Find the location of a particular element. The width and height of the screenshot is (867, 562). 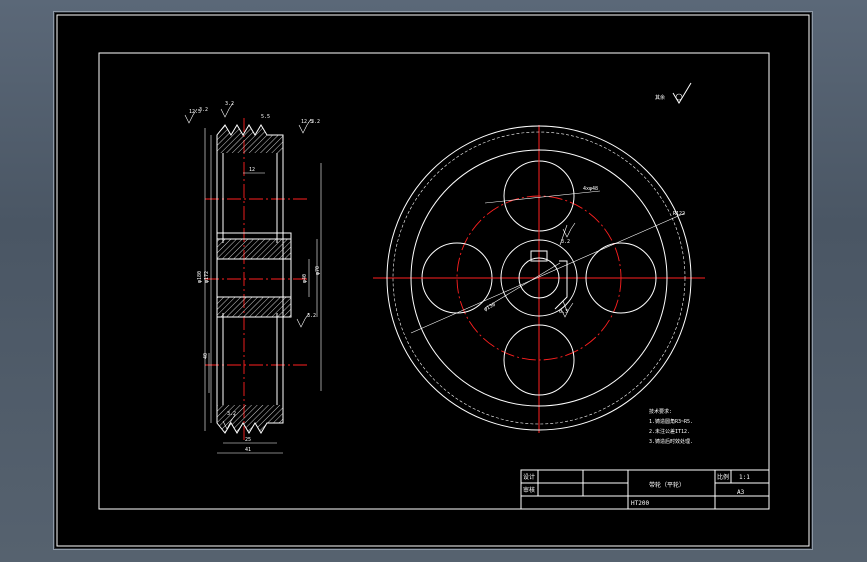

roughness-note: 其余 is located at coordinates (673, 93).